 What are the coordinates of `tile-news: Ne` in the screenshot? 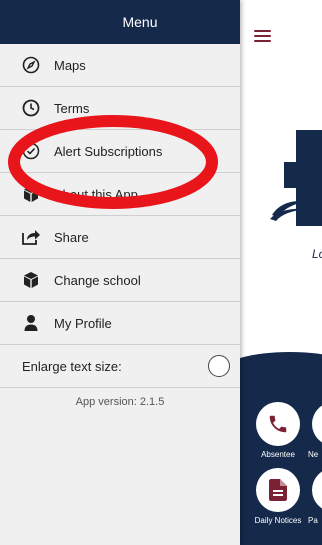 It's located at (313, 430).